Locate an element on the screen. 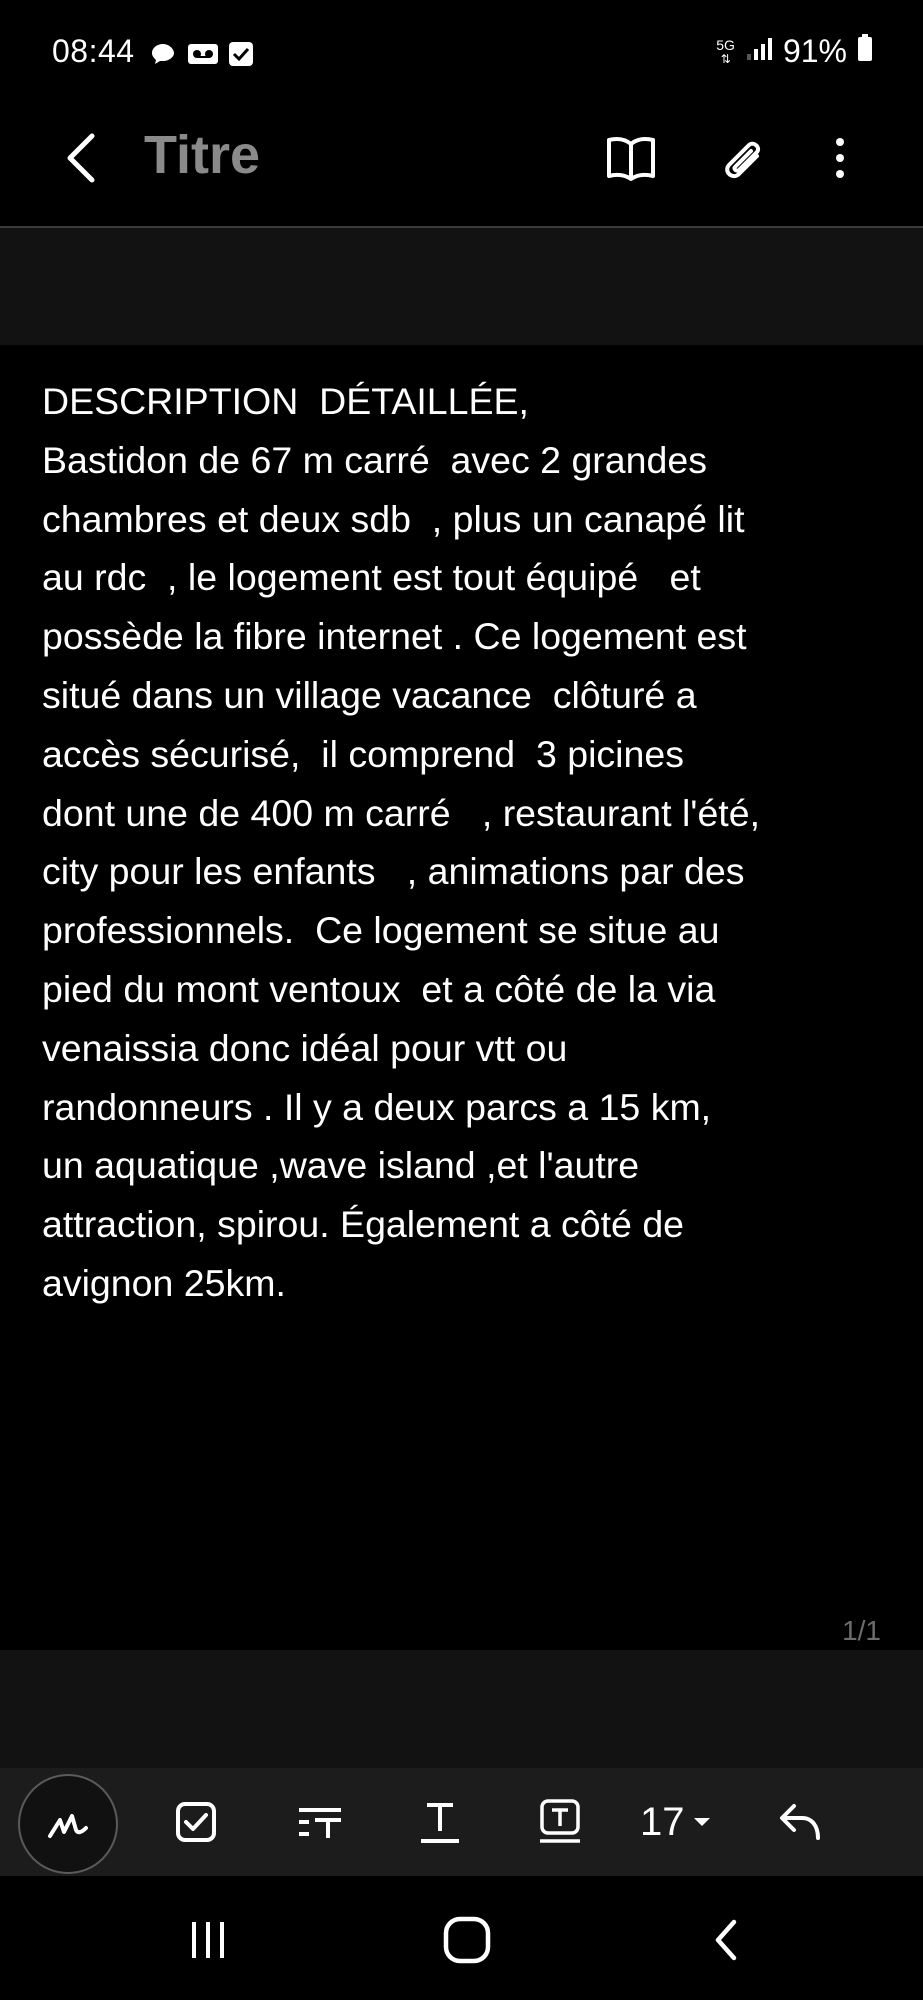  paperclip-icon is located at coordinates (742, 160).